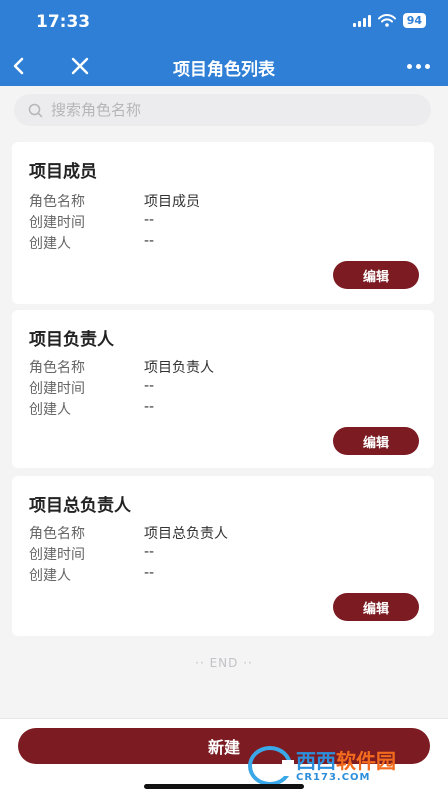 Image resolution: width=448 pixels, height=796 pixels. I want to click on watermark-c-icon, so click(271, 766).